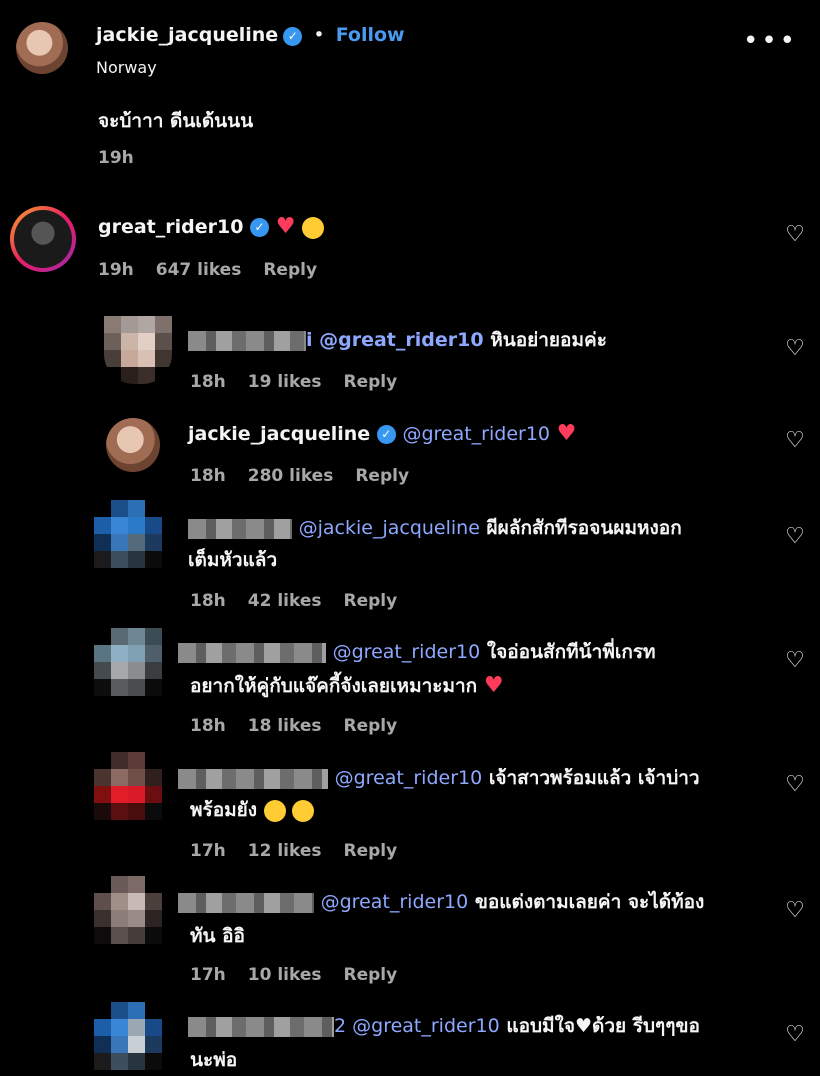 The width and height of the screenshot is (820, 1076). What do you see at coordinates (646, 1026) in the screenshot?
I see `comment-text: ด้วย รีบๆๆขอ` at bounding box center [646, 1026].